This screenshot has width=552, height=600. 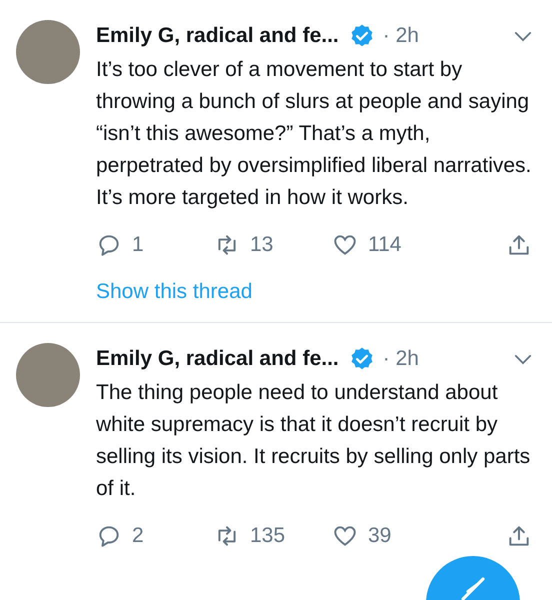 I want to click on like-count: 114, so click(x=385, y=245).